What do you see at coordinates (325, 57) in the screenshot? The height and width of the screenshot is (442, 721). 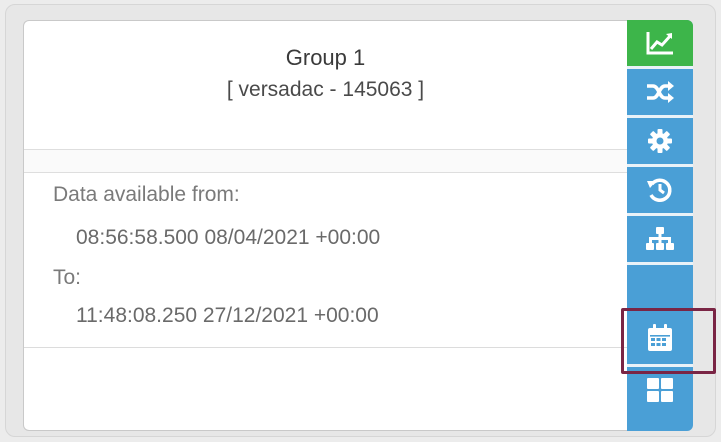 I see `group-title: Group 1` at bounding box center [325, 57].